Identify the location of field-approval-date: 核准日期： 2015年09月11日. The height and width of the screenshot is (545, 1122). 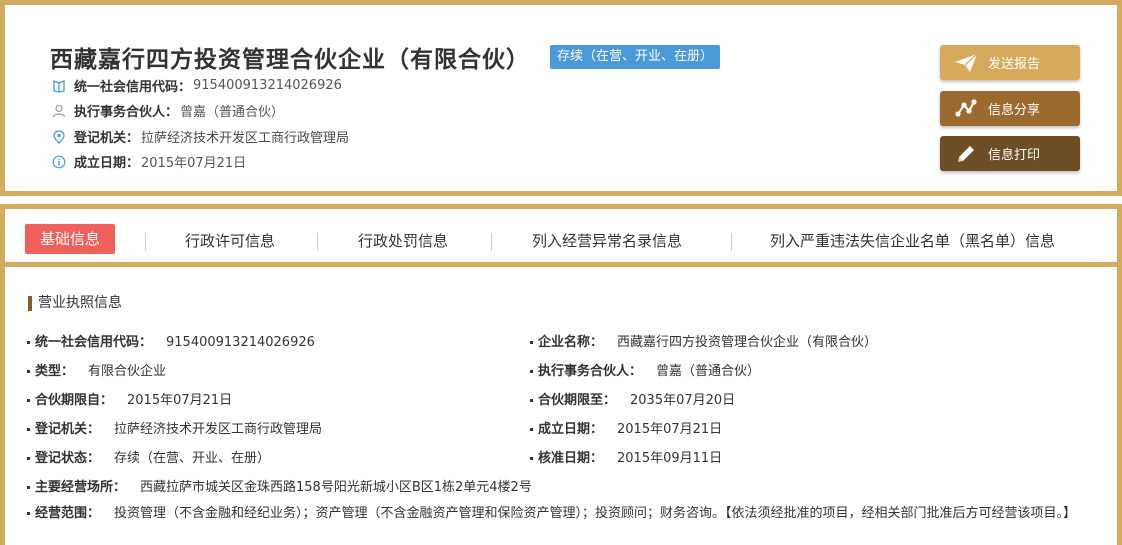
(626, 456).